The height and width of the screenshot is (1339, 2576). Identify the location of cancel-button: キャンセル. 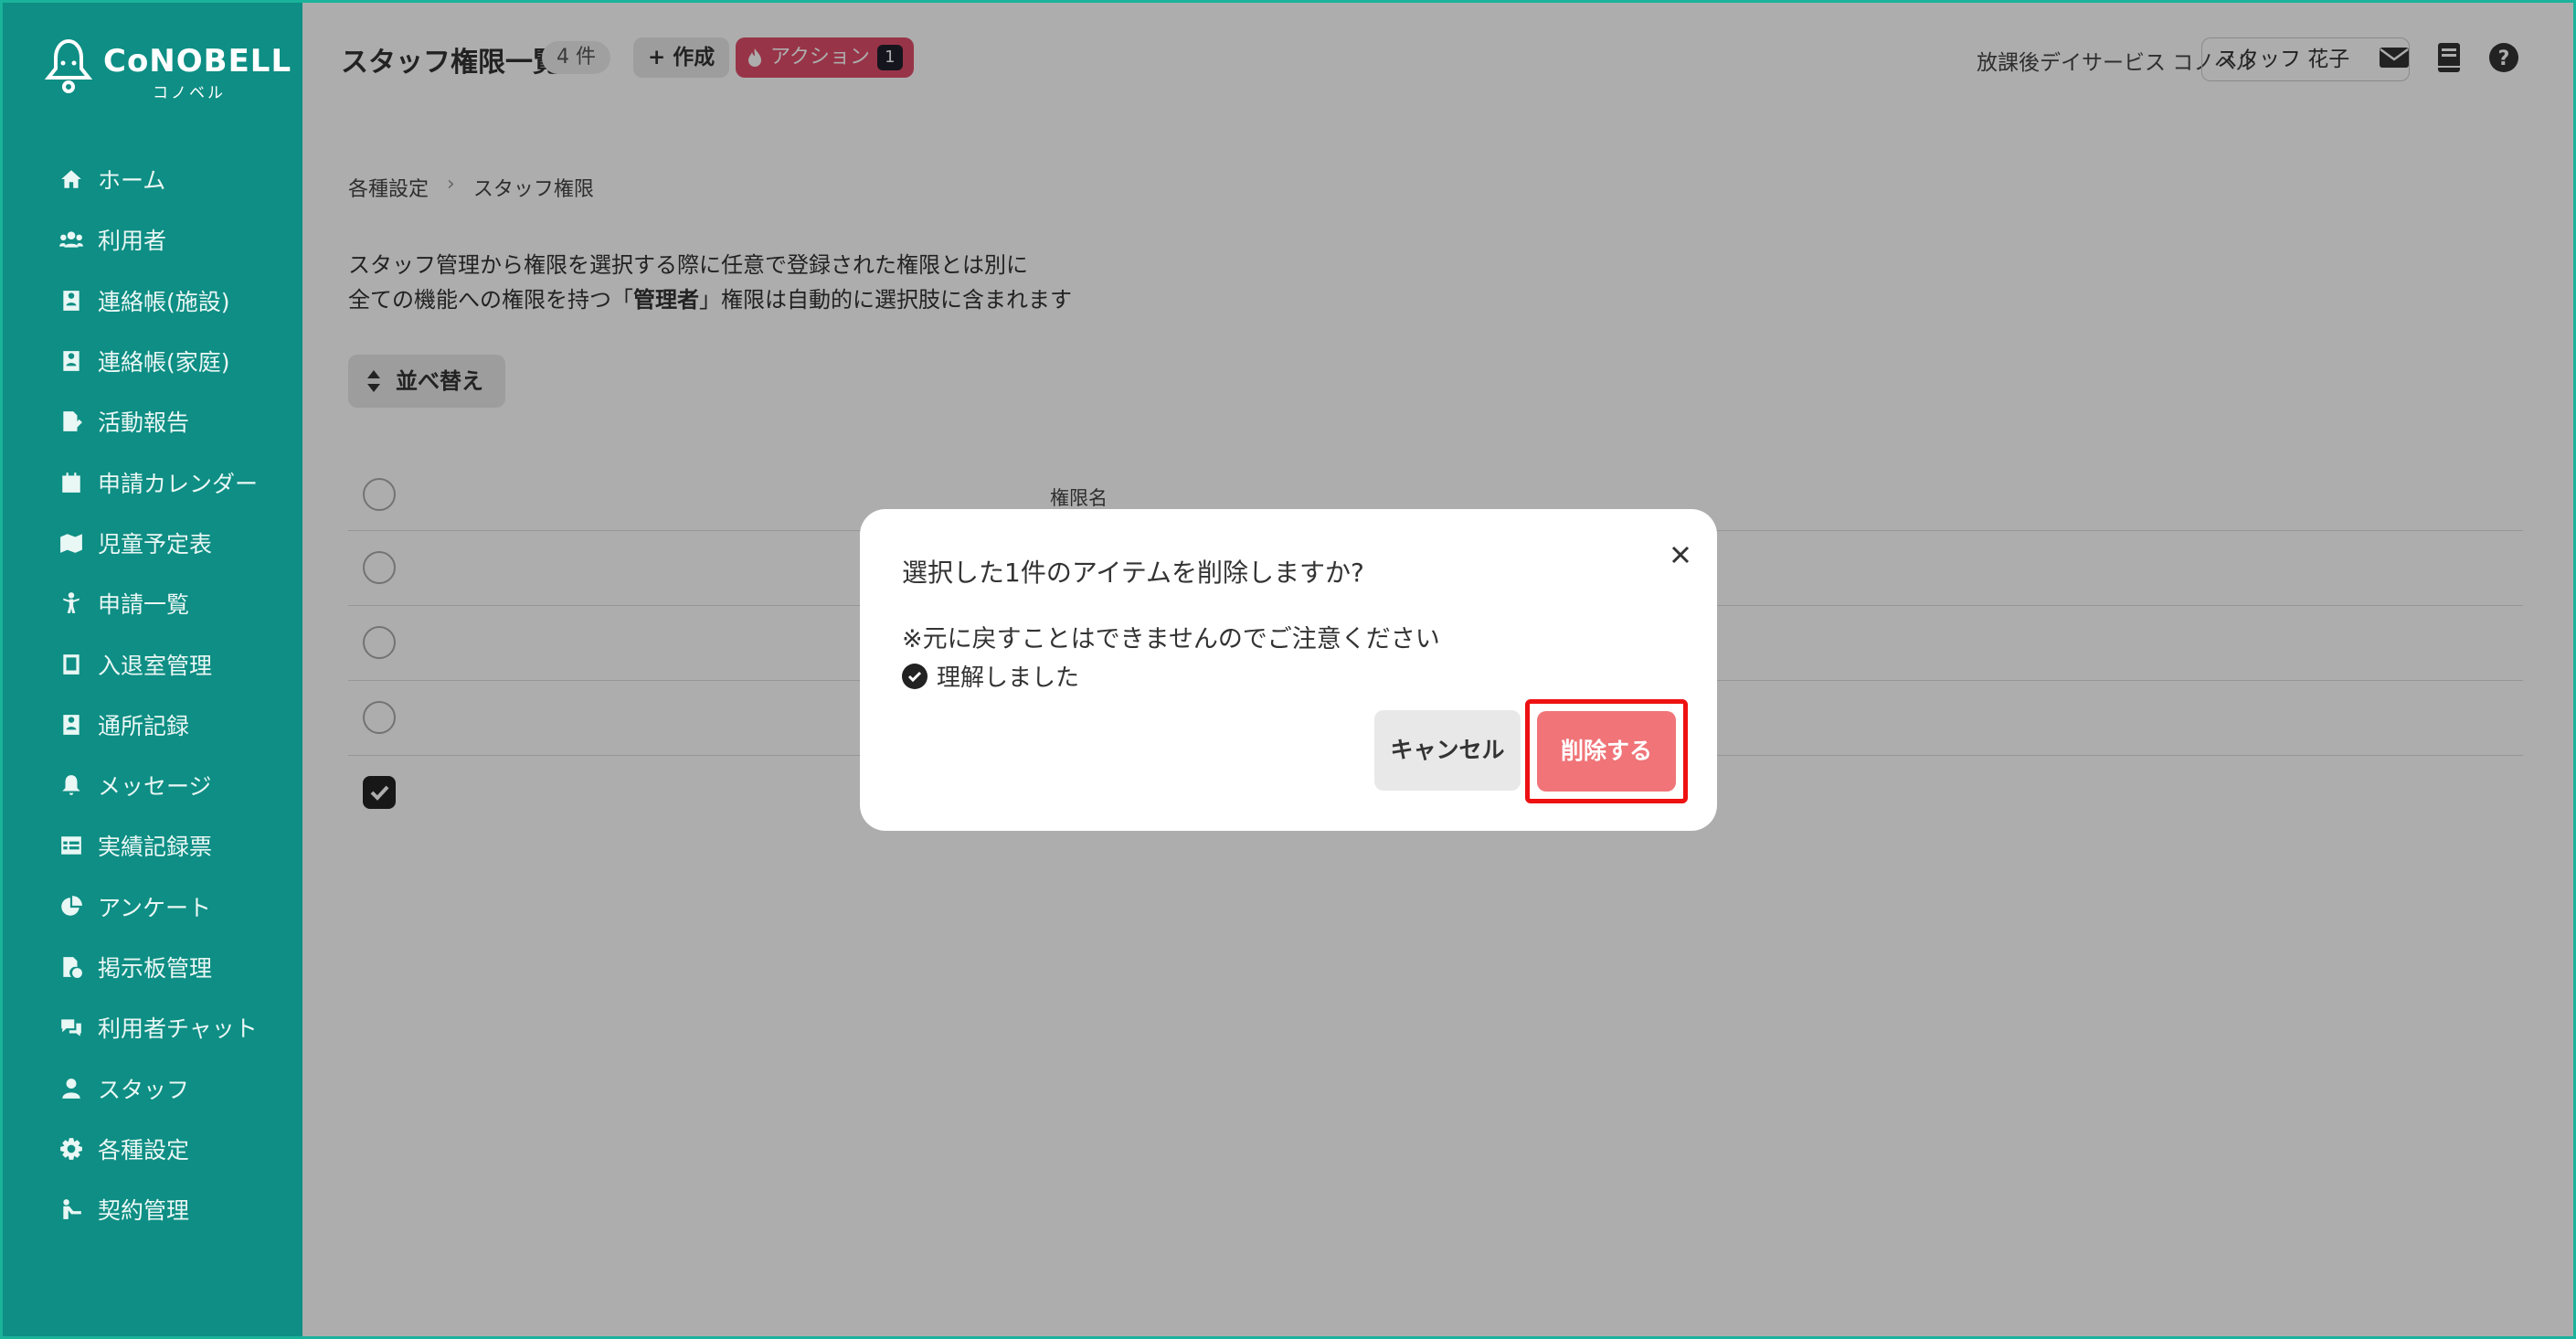
(1447, 750).